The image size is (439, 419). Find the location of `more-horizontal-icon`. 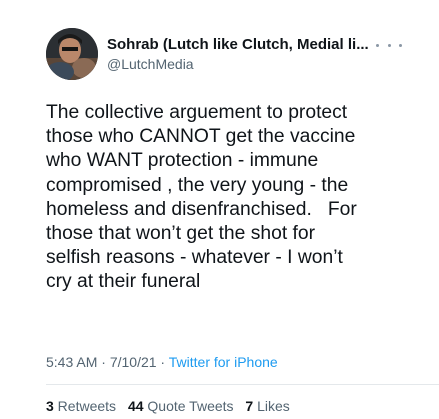

more-horizontal-icon is located at coordinates (389, 45).